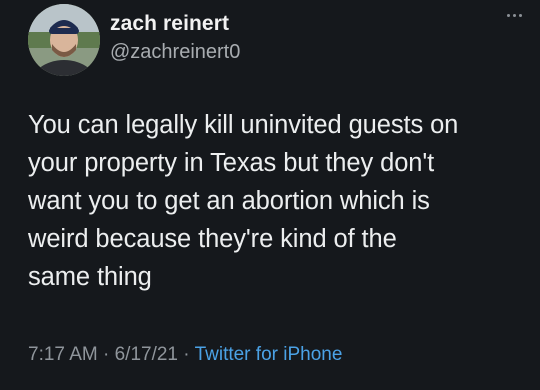 This screenshot has height=390, width=540. I want to click on tweet-time: 7:17 AM, so click(63, 354).